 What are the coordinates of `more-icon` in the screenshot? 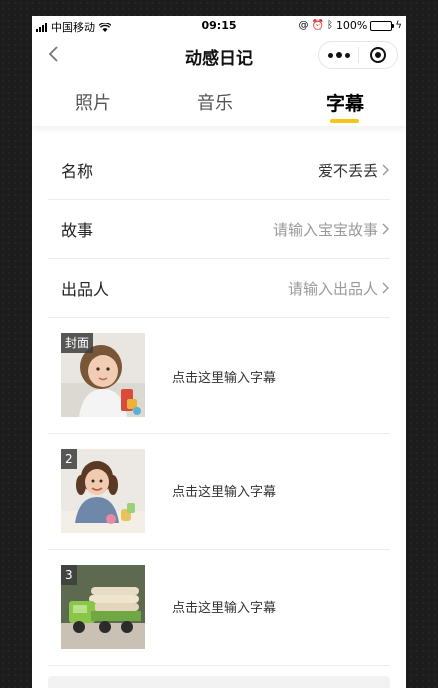 It's located at (338, 55).